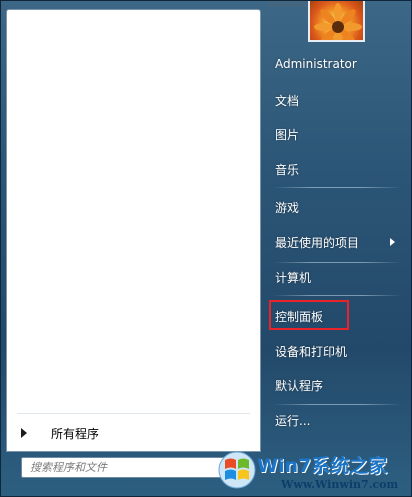 Image resolution: width=412 pixels, height=497 pixels. I want to click on devices-printers-label: 设备和打印机, so click(311, 351).